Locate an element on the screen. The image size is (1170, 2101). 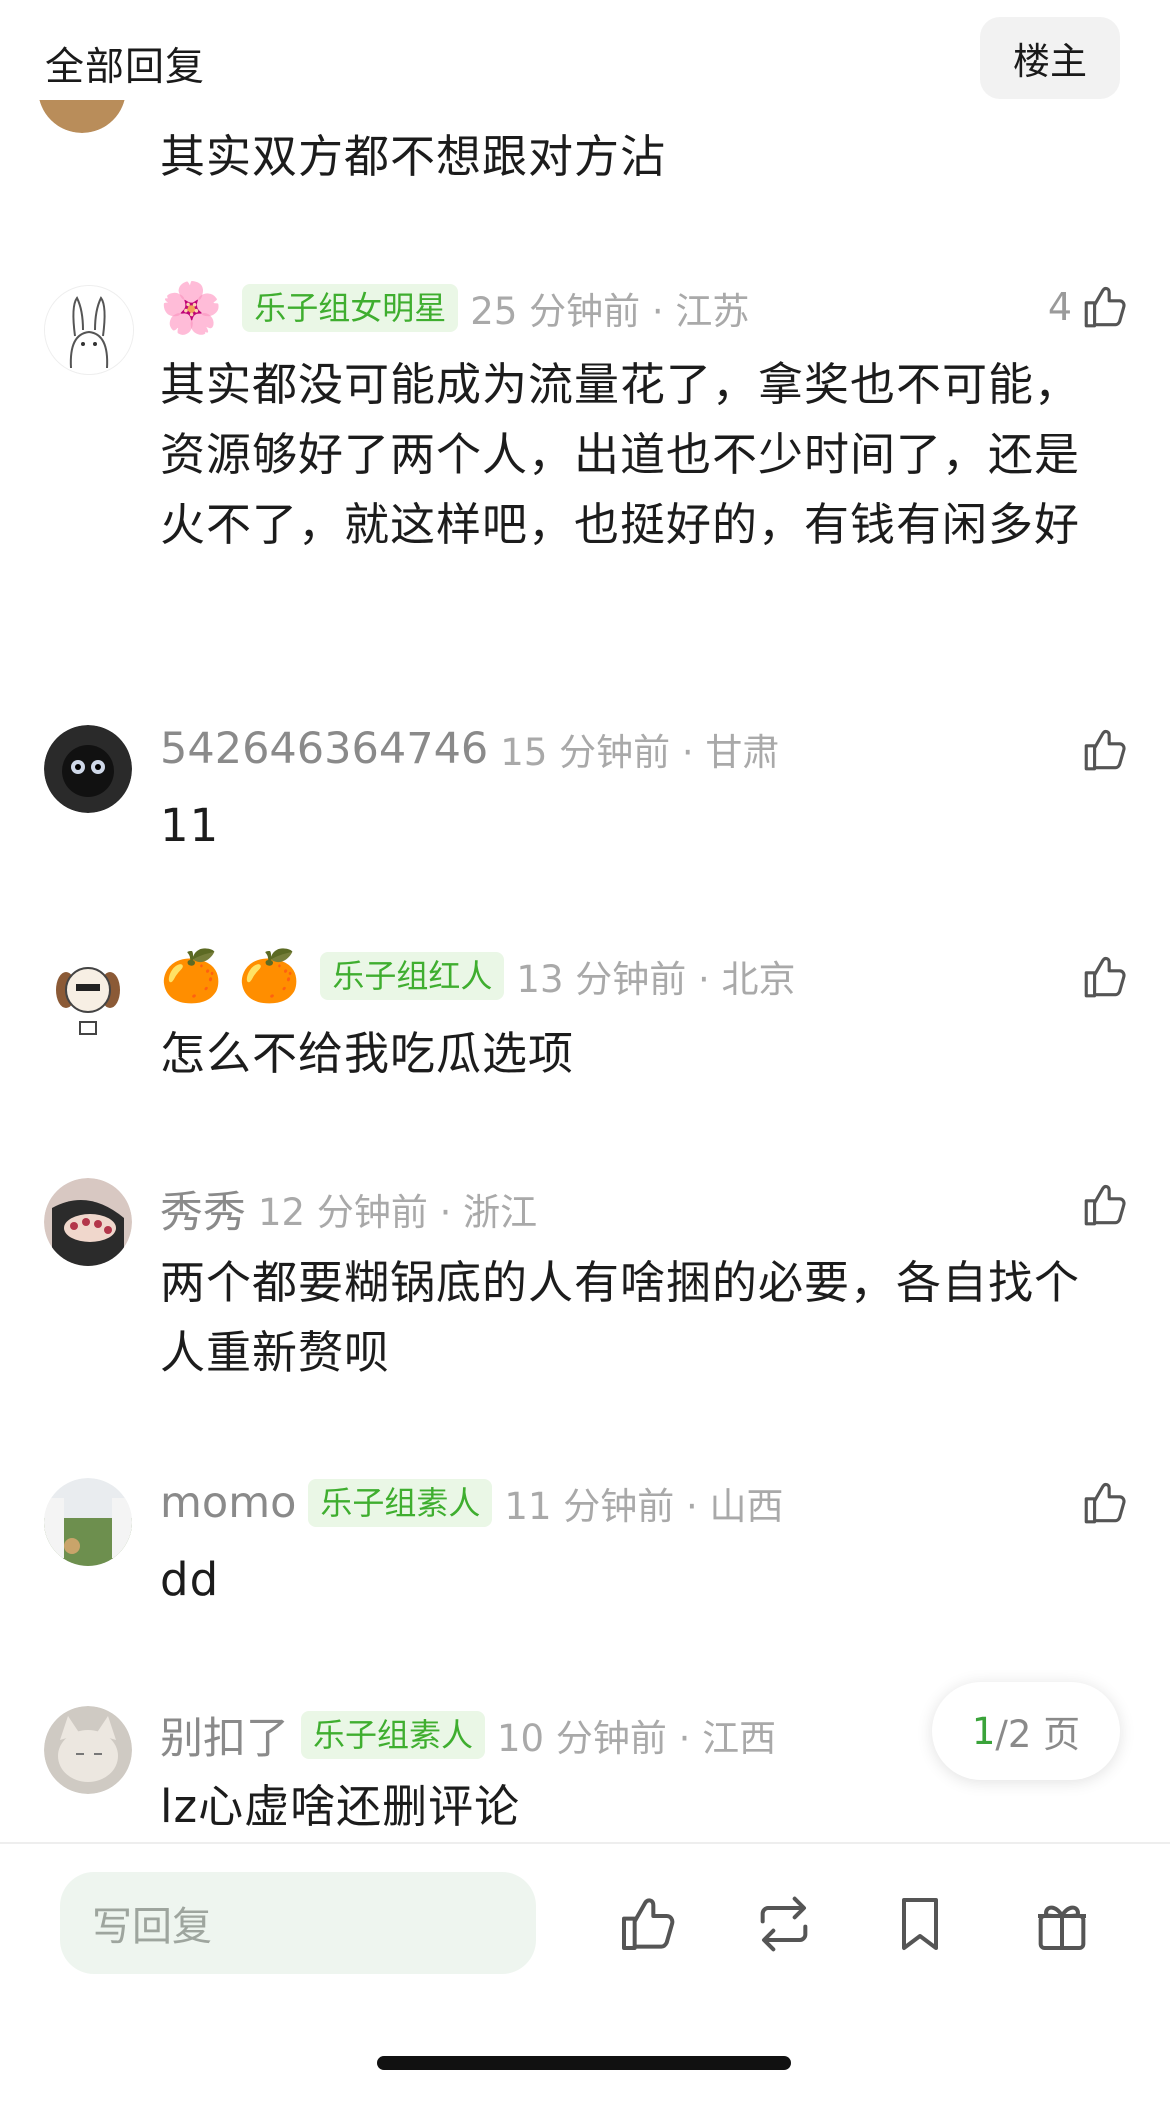
comment-time: 10 分钟前 · 江西 is located at coordinates (637, 1738).